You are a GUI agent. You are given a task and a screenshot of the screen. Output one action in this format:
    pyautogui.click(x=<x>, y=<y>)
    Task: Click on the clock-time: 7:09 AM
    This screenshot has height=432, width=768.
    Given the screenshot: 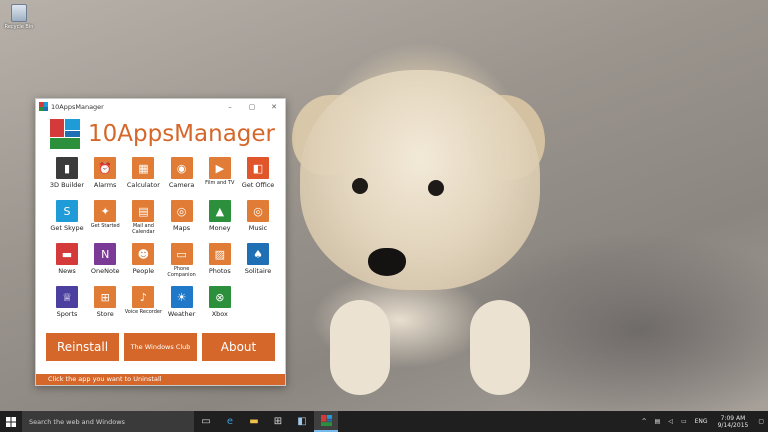 What is the action you would take?
    pyautogui.click(x=733, y=418)
    